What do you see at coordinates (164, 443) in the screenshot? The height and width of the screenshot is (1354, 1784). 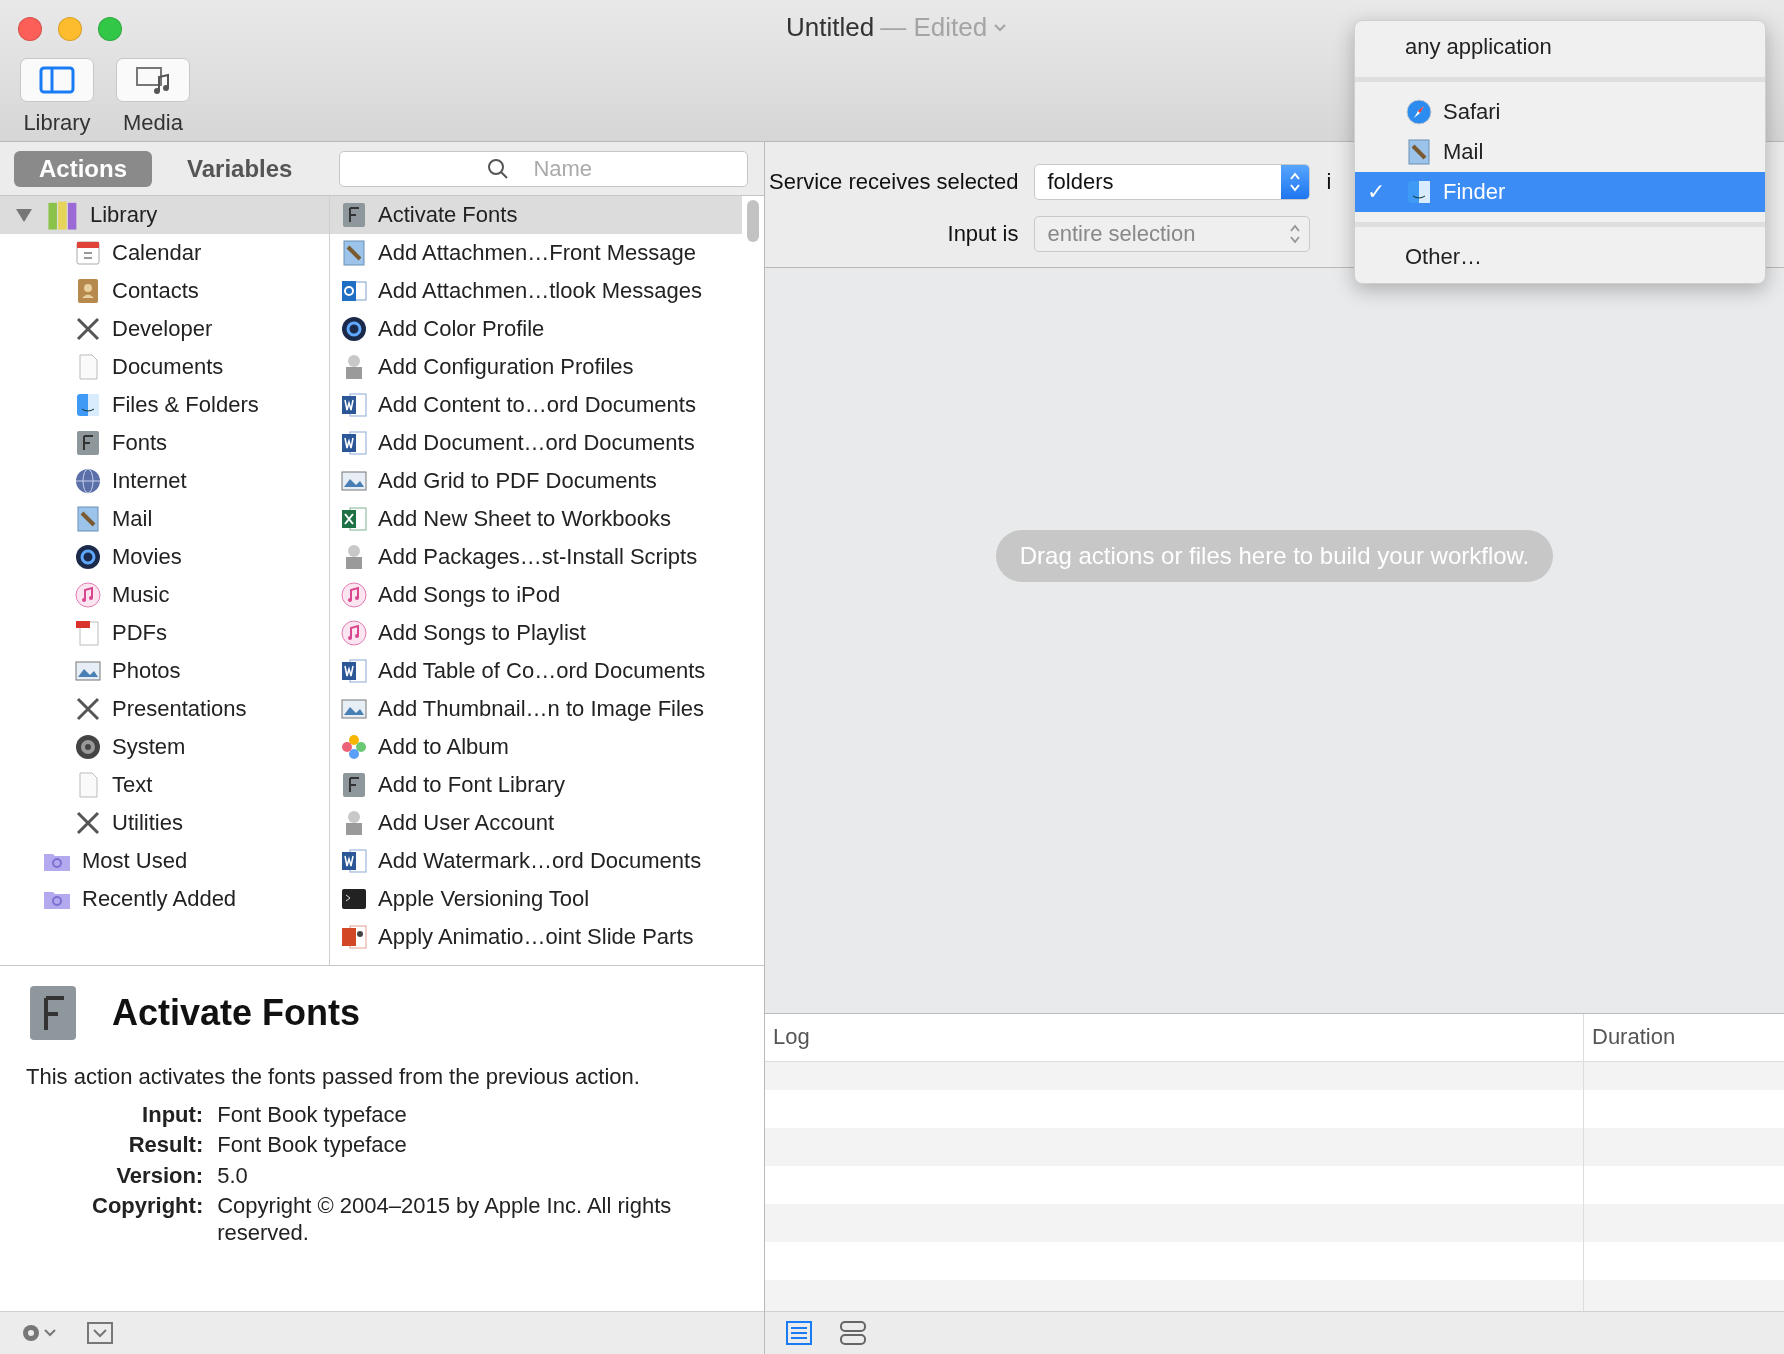 I see `category-item: Fonts` at bounding box center [164, 443].